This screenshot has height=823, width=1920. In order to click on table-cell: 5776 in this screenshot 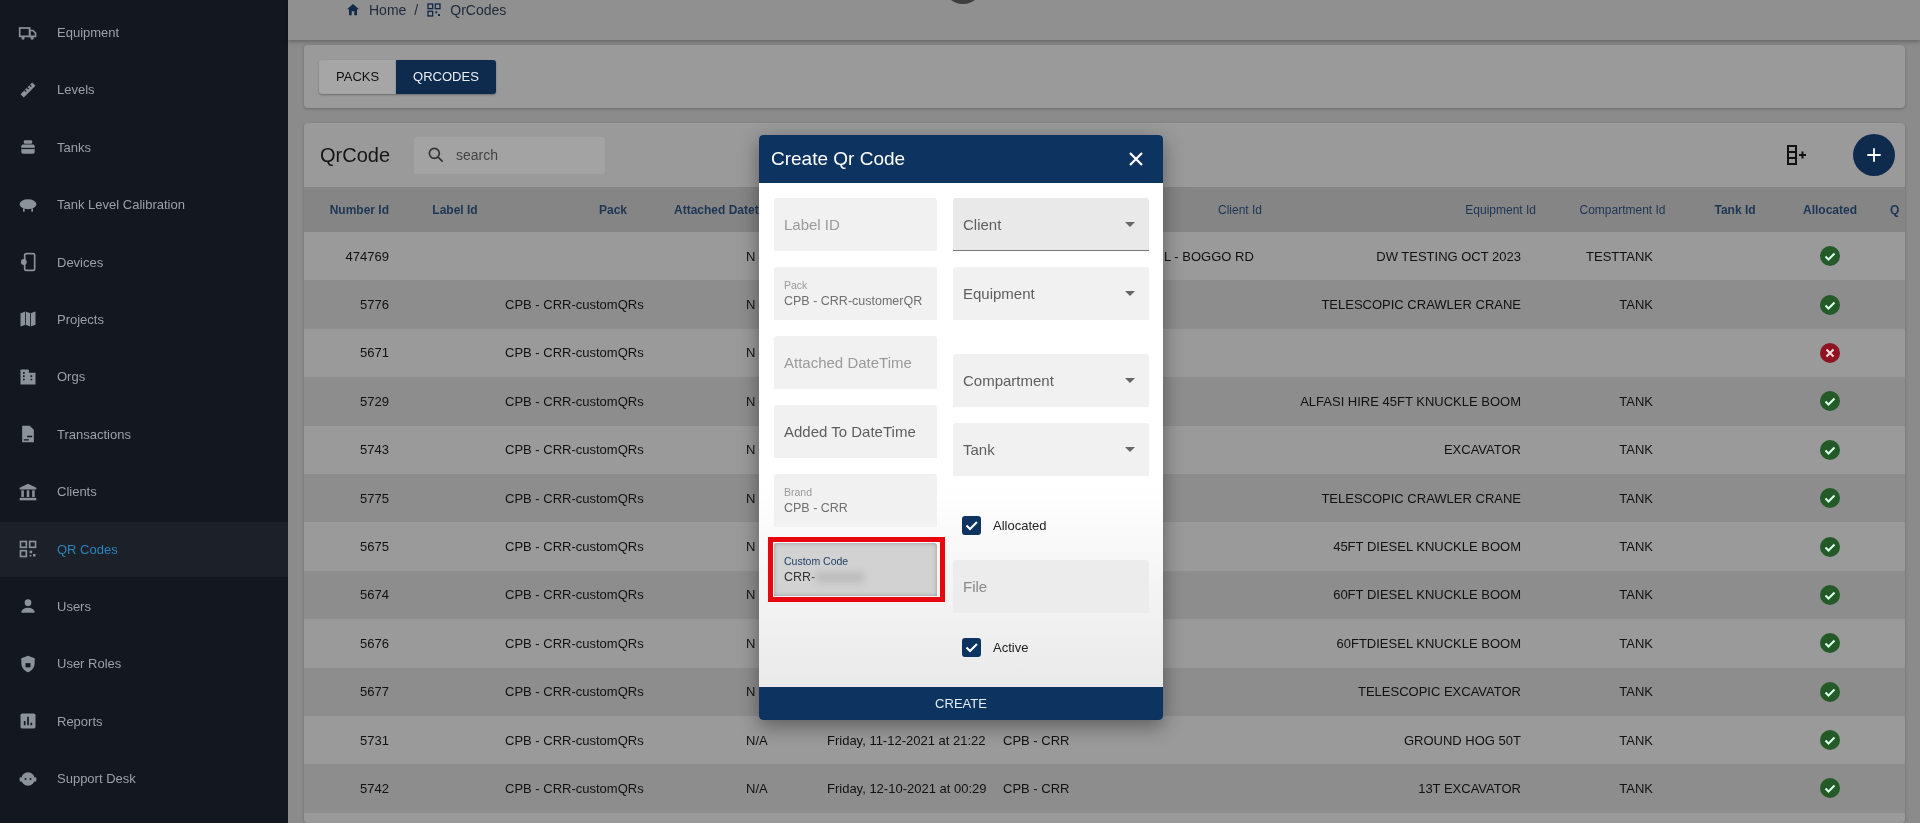, I will do `click(374, 305)`.